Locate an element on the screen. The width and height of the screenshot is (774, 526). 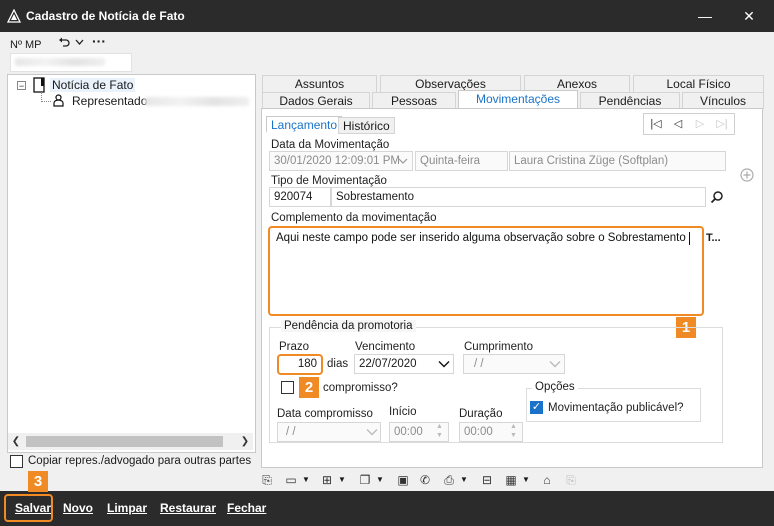
phone-icon: ✆ is located at coordinates (425, 480).